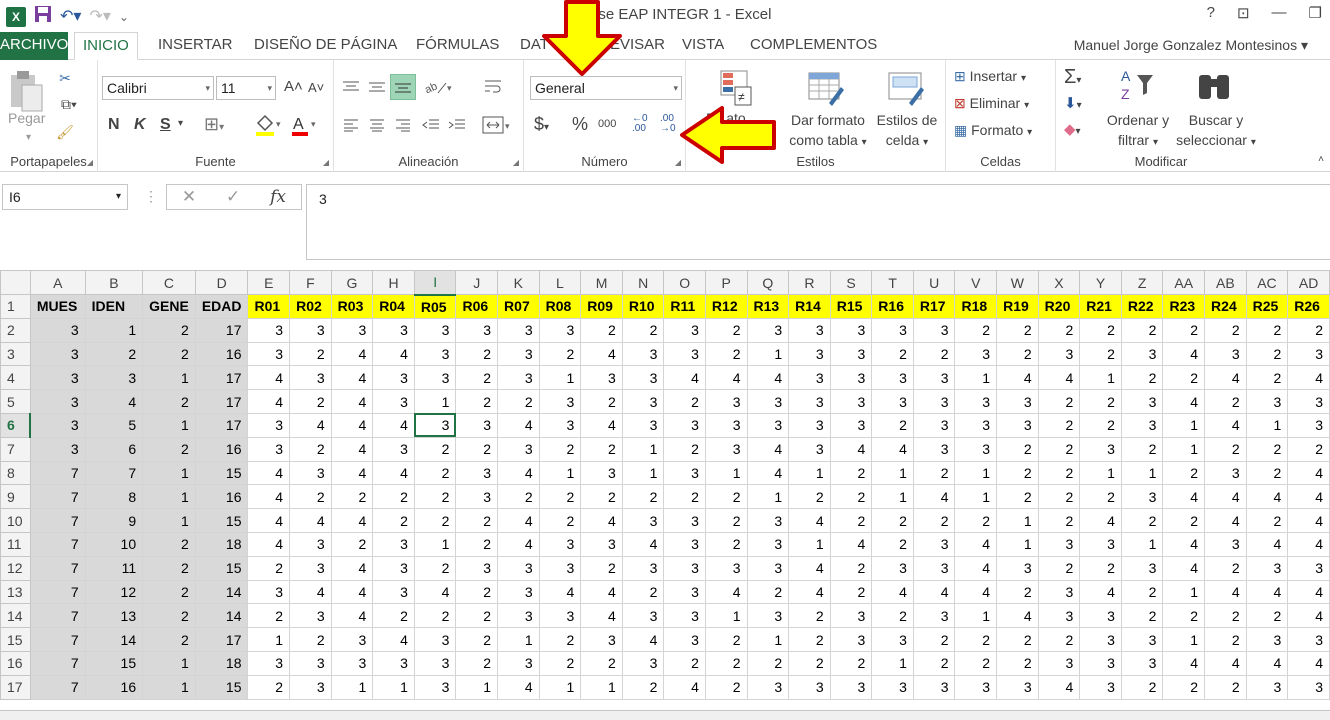 This screenshot has width=1330, height=720. Describe the element at coordinates (1308, 306) in the screenshot. I see `header-cell: R26` at that location.